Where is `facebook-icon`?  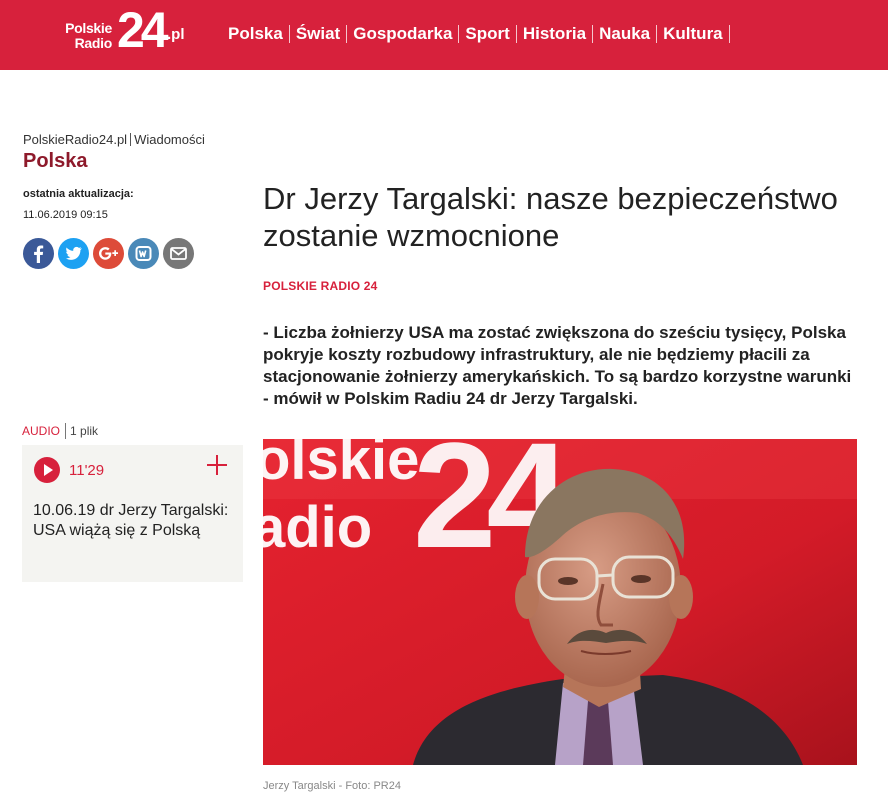 facebook-icon is located at coordinates (39, 254).